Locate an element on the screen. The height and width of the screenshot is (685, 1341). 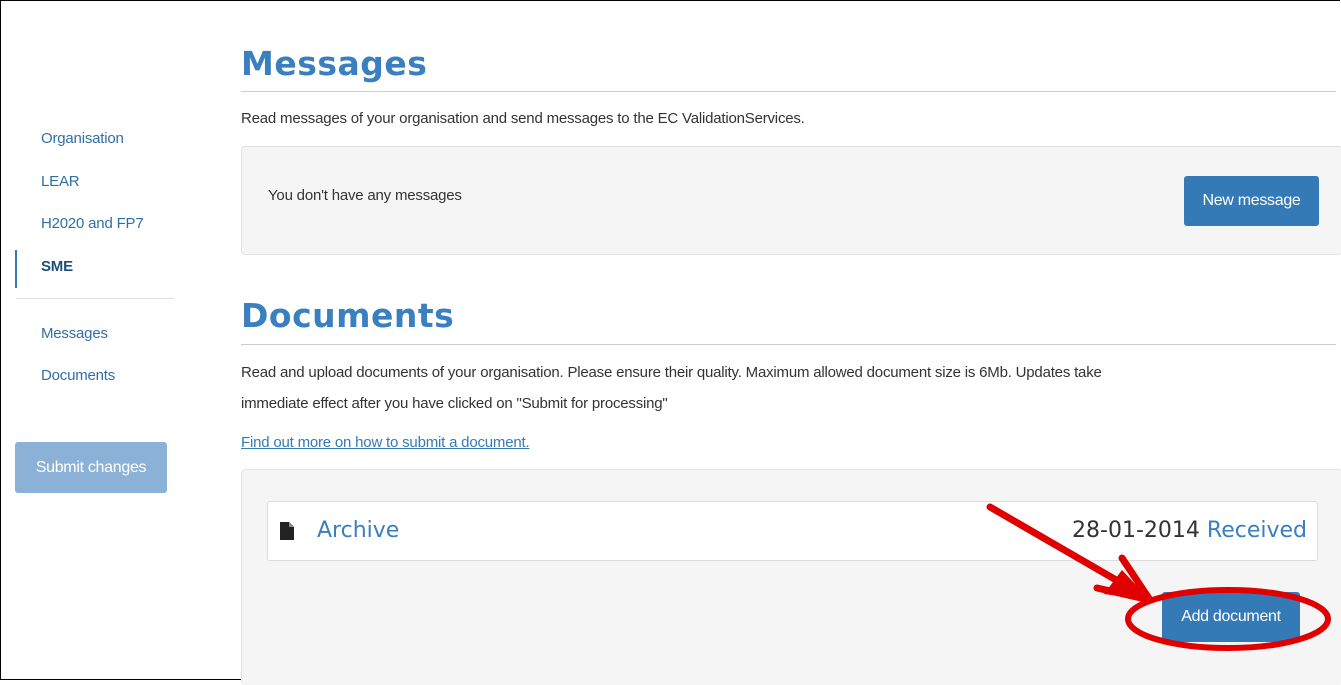
submit-changes-button: Submit changes is located at coordinates (91, 467).